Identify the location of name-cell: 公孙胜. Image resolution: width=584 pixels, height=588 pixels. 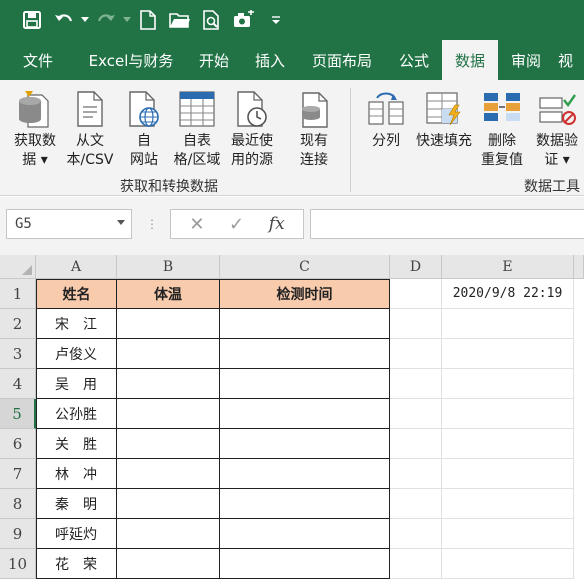
(76, 414).